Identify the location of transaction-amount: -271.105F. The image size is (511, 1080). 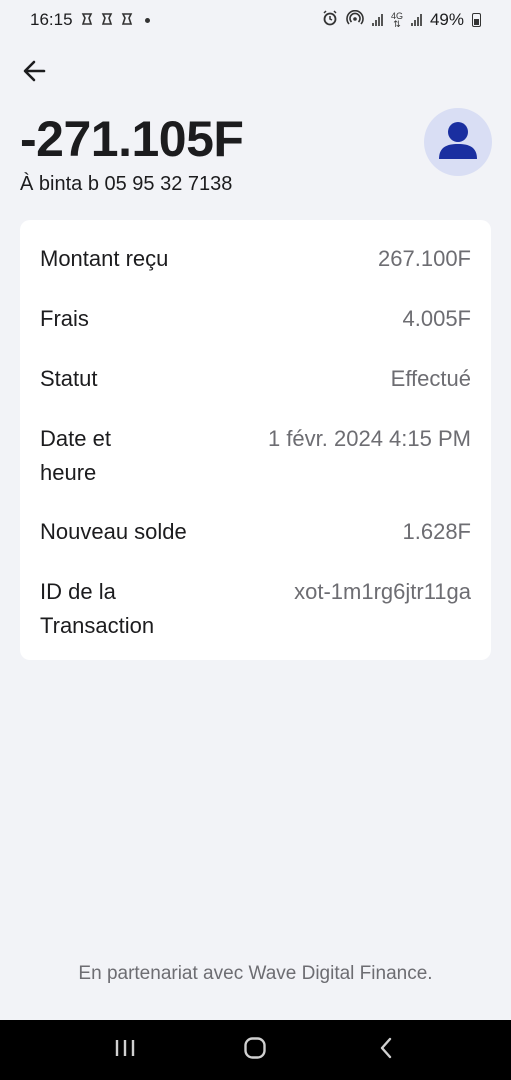
(132, 139).